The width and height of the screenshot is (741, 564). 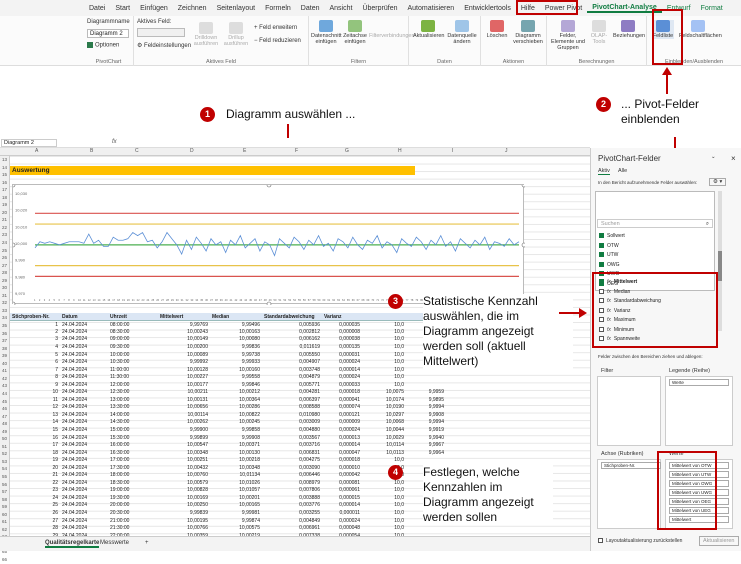 I want to click on table-cell: 0,003776, so click(x=292, y=506).